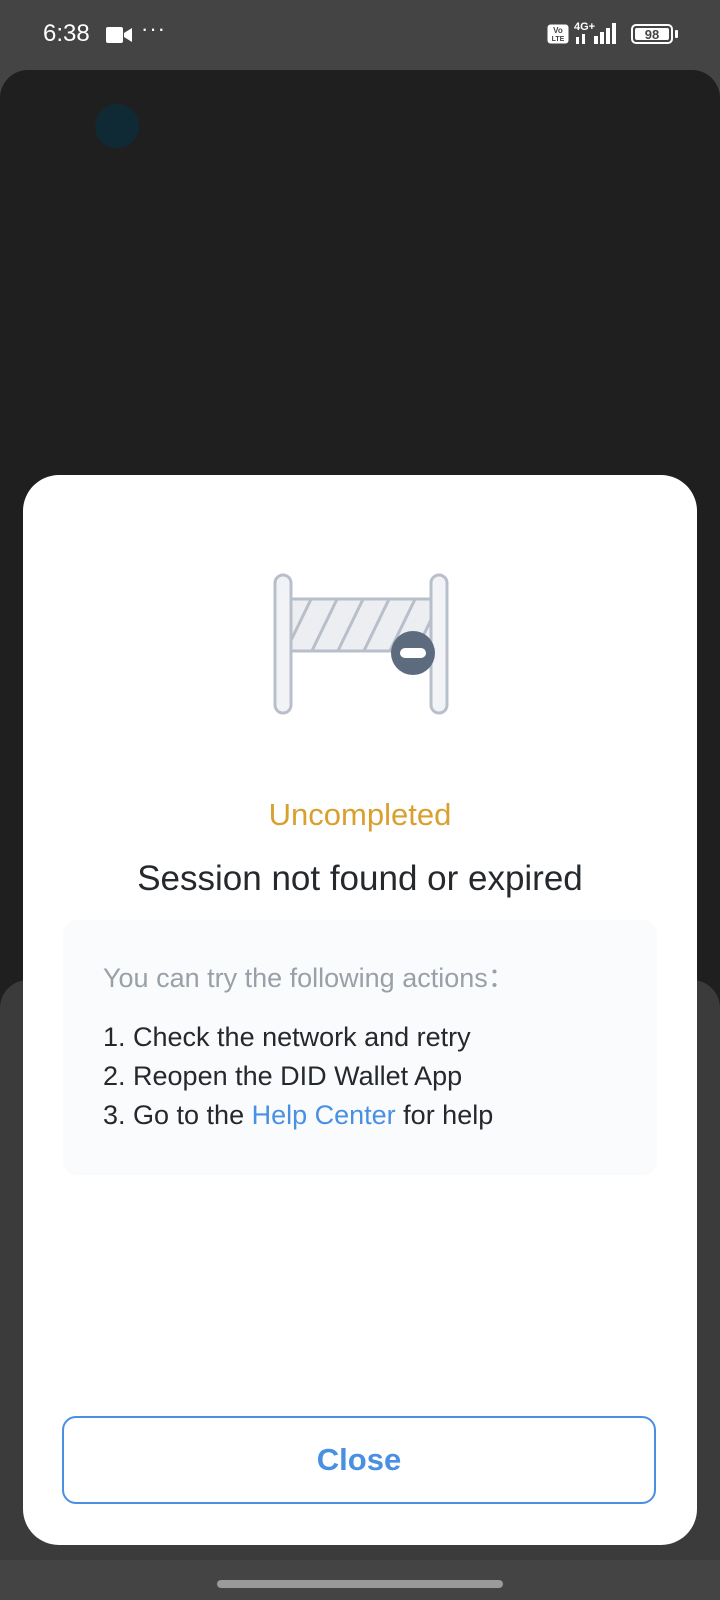 The height and width of the screenshot is (1600, 720). What do you see at coordinates (558, 30) in the screenshot?
I see `svg-text: Vo` at bounding box center [558, 30].